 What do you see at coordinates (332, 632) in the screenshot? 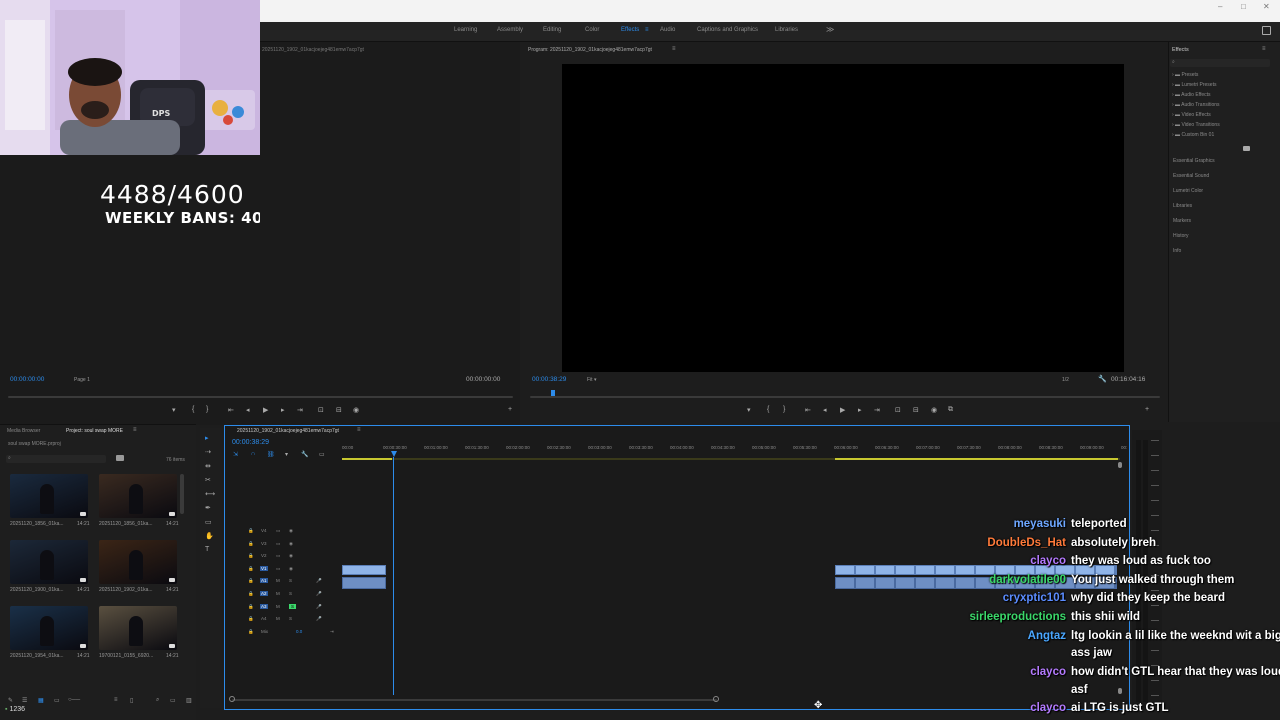
I see `mix-go-to-end-icon: ⇥` at bounding box center [332, 632].